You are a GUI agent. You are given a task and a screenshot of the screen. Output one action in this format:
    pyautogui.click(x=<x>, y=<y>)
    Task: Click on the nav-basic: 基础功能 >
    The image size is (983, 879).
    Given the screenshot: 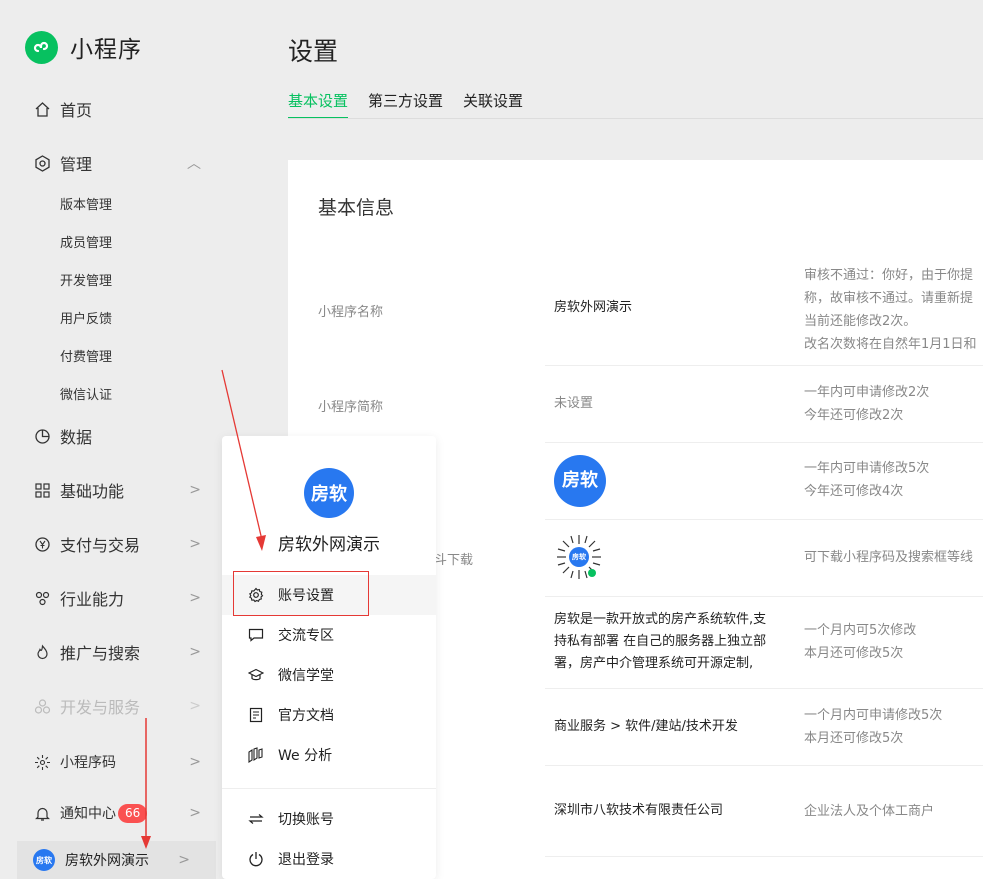 What is the action you would take?
    pyautogui.click(x=118, y=490)
    